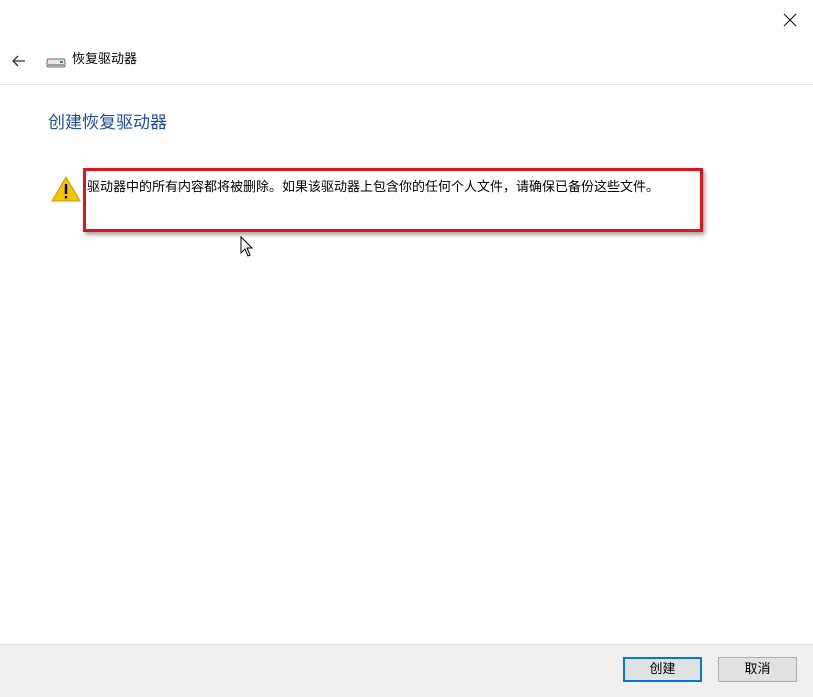 The height and width of the screenshot is (697, 813). What do you see at coordinates (56, 63) in the screenshot?
I see `drive-icon` at bounding box center [56, 63].